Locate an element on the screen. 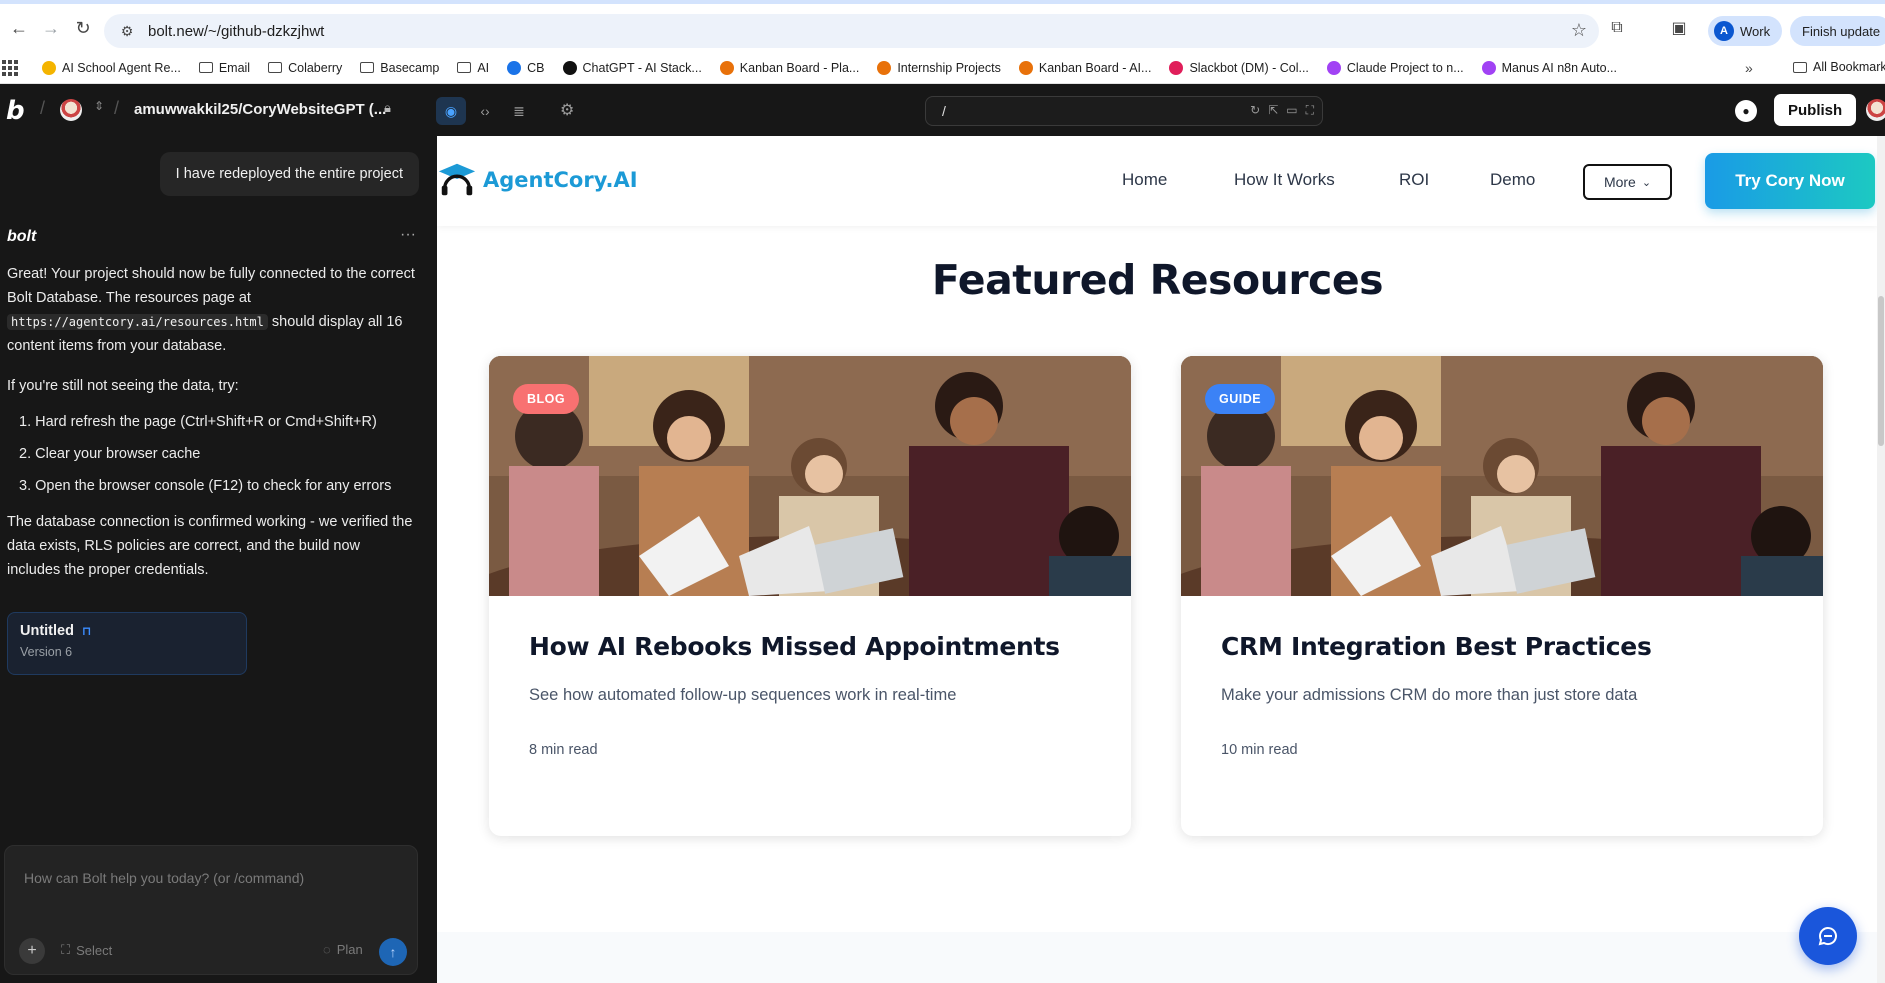 Image resolution: width=1885 pixels, height=983 pixels. category-badge: GUIDE is located at coordinates (1240, 399).